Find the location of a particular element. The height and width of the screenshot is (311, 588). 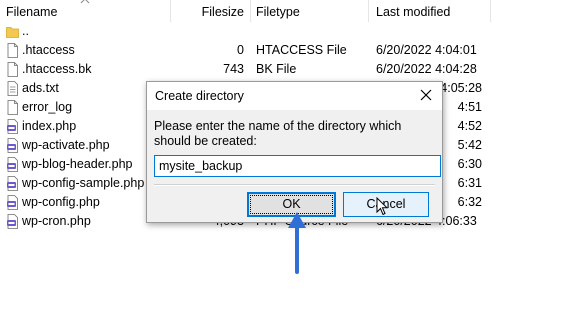

folder-icon is located at coordinates (12, 32).